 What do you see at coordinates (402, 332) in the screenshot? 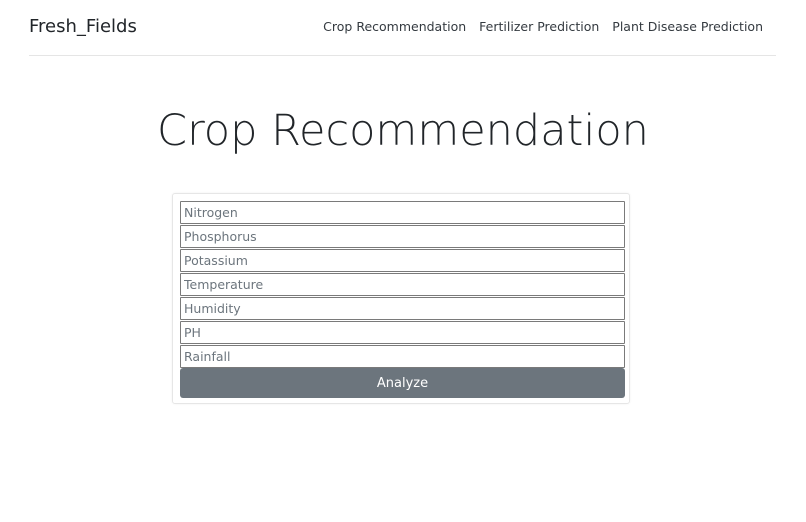
I see `ph-input` at bounding box center [402, 332].